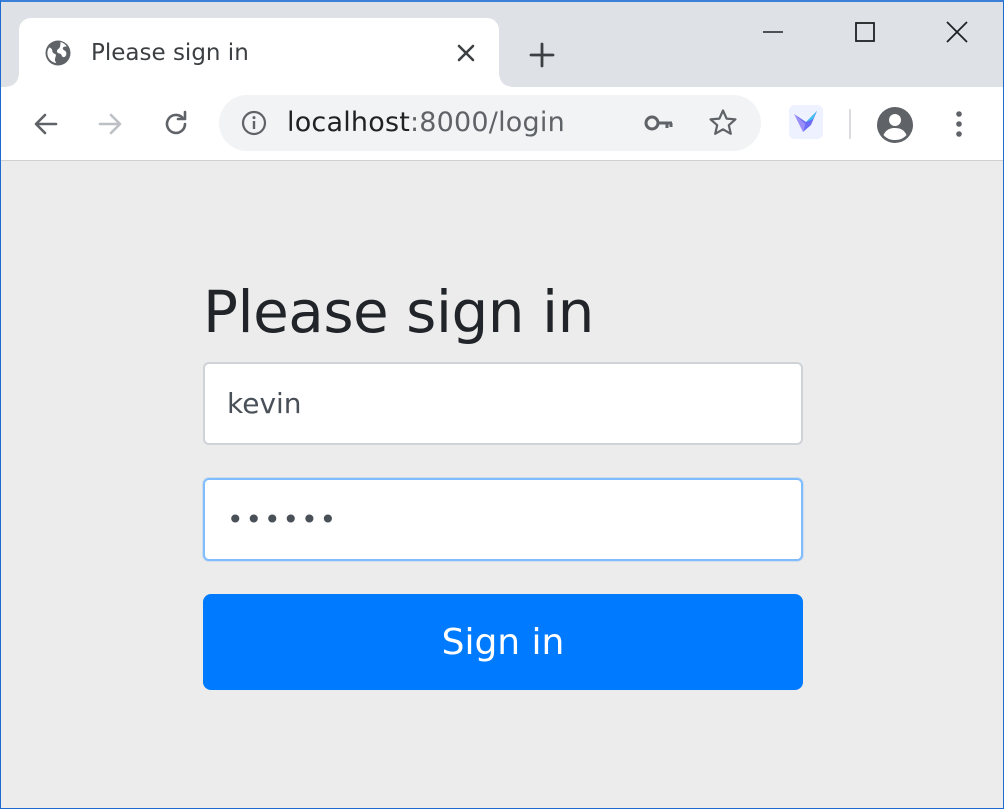 The image size is (1004, 809). What do you see at coordinates (254, 123) in the screenshot?
I see `info-icon` at bounding box center [254, 123].